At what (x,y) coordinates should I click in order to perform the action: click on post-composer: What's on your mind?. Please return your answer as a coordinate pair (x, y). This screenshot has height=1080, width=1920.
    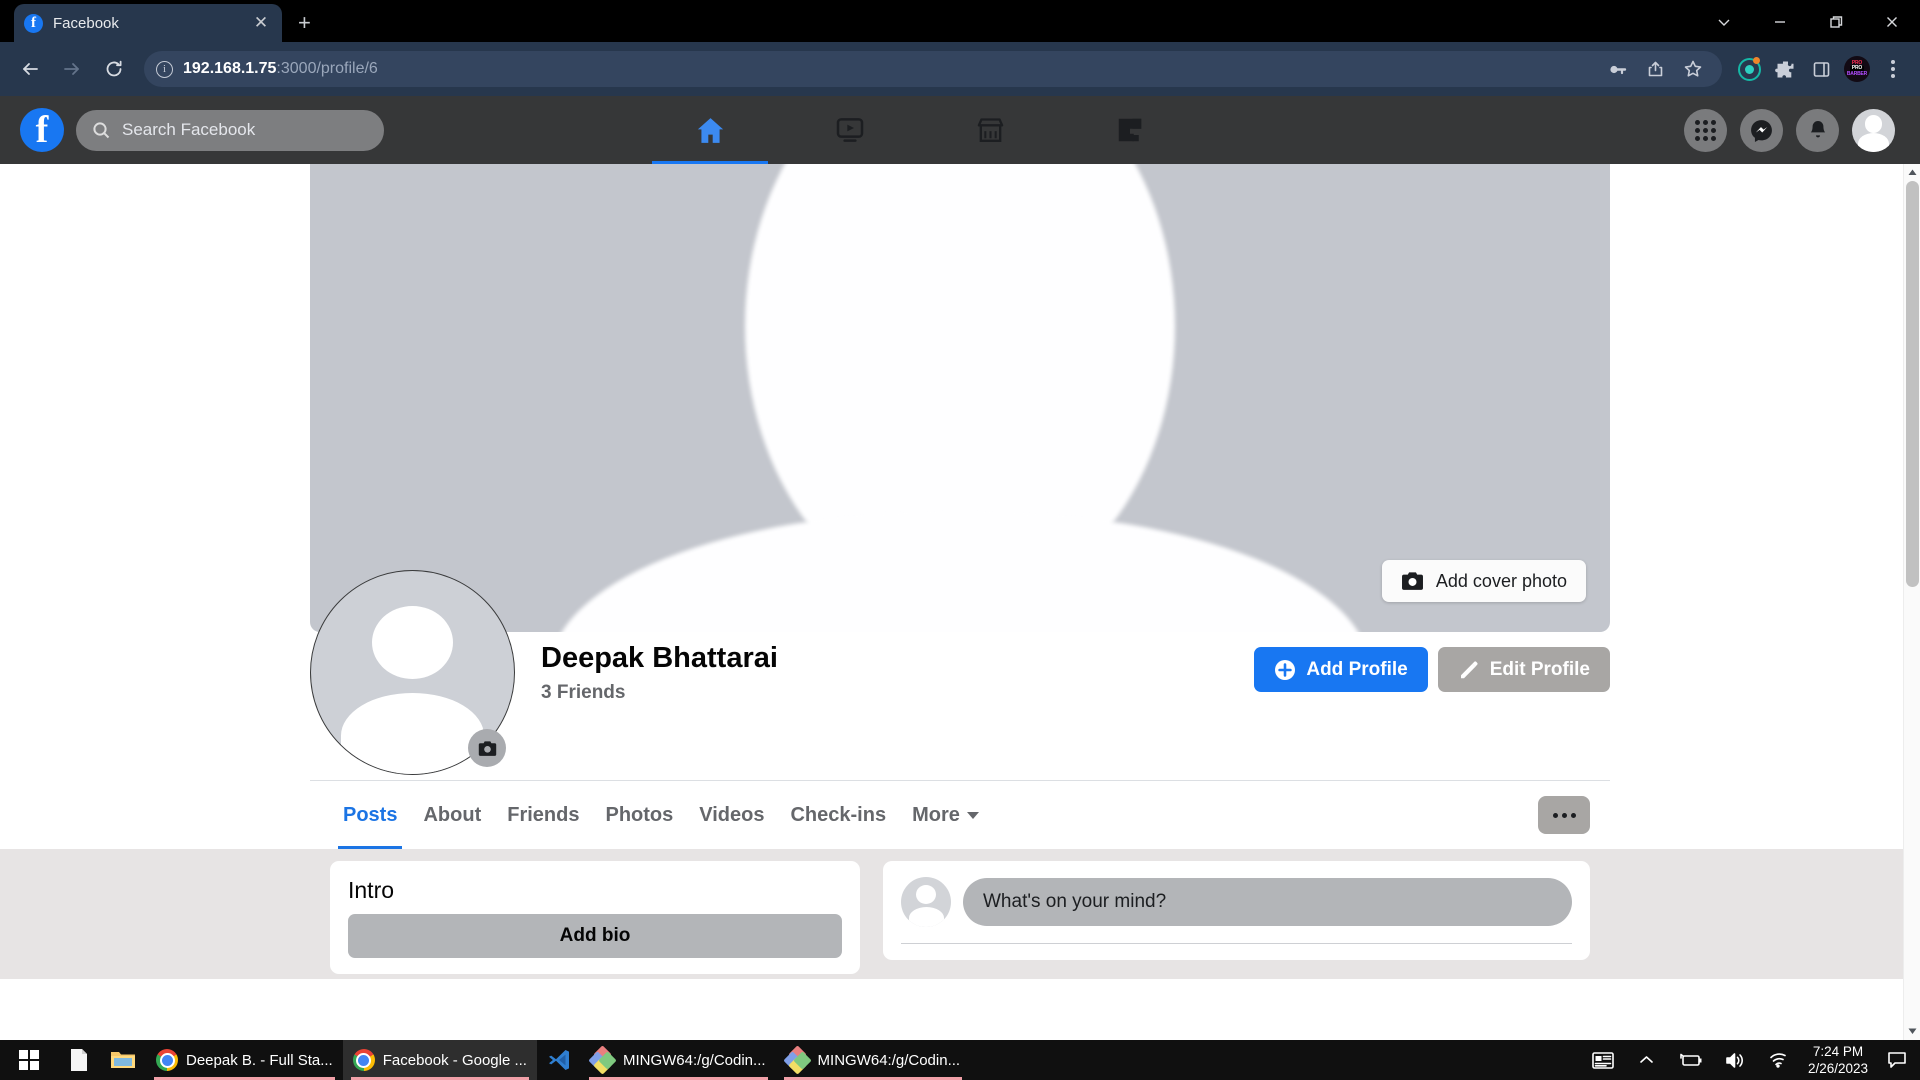
    Looking at the image, I should click on (1236, 910).